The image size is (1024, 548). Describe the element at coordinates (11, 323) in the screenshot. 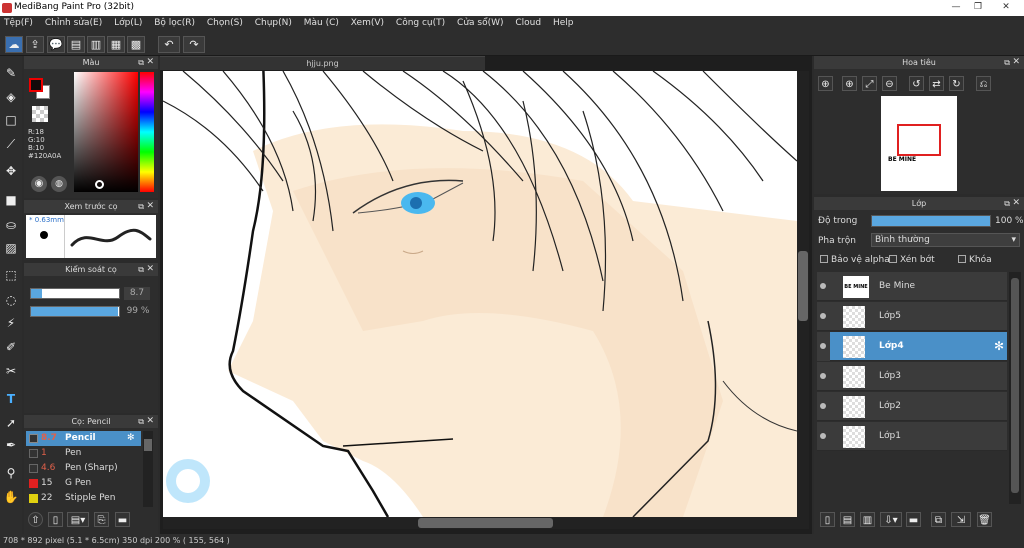

I see `magic-wand-icon: ⚡` at that location.